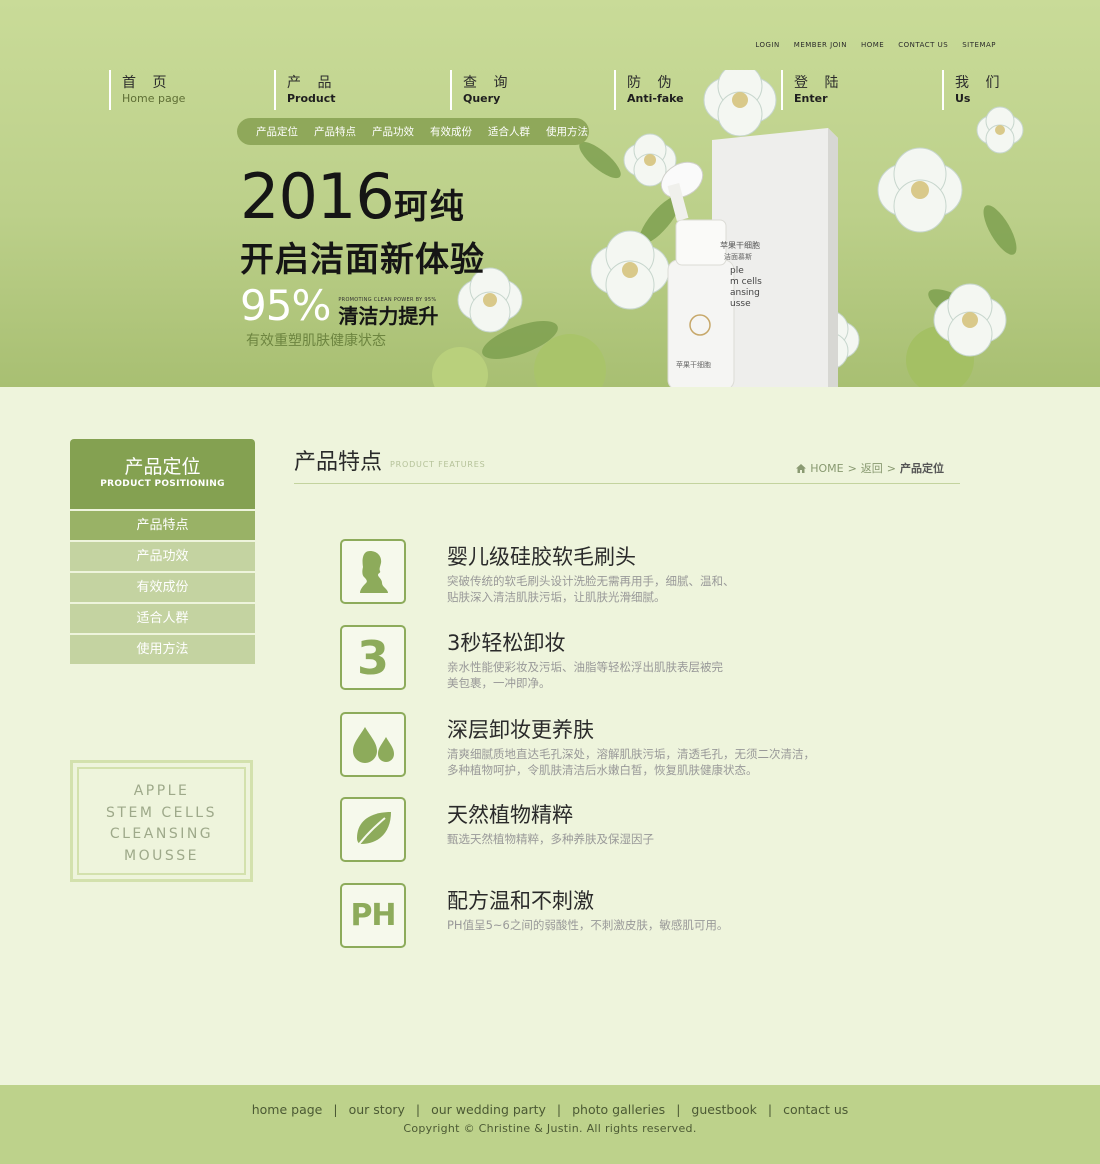 The height and width of the screenshot is (1164, 1100). Describe the element at coordinates (393, 131) in the screenshot. I see `subnav-effects: 产品功效` at that location.